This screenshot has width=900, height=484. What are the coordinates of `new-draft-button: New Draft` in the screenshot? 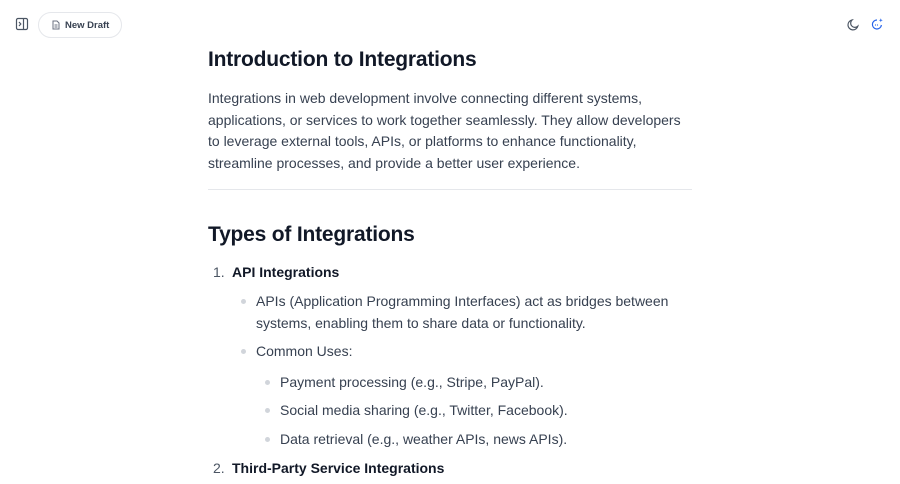 It's located at (80, 25).